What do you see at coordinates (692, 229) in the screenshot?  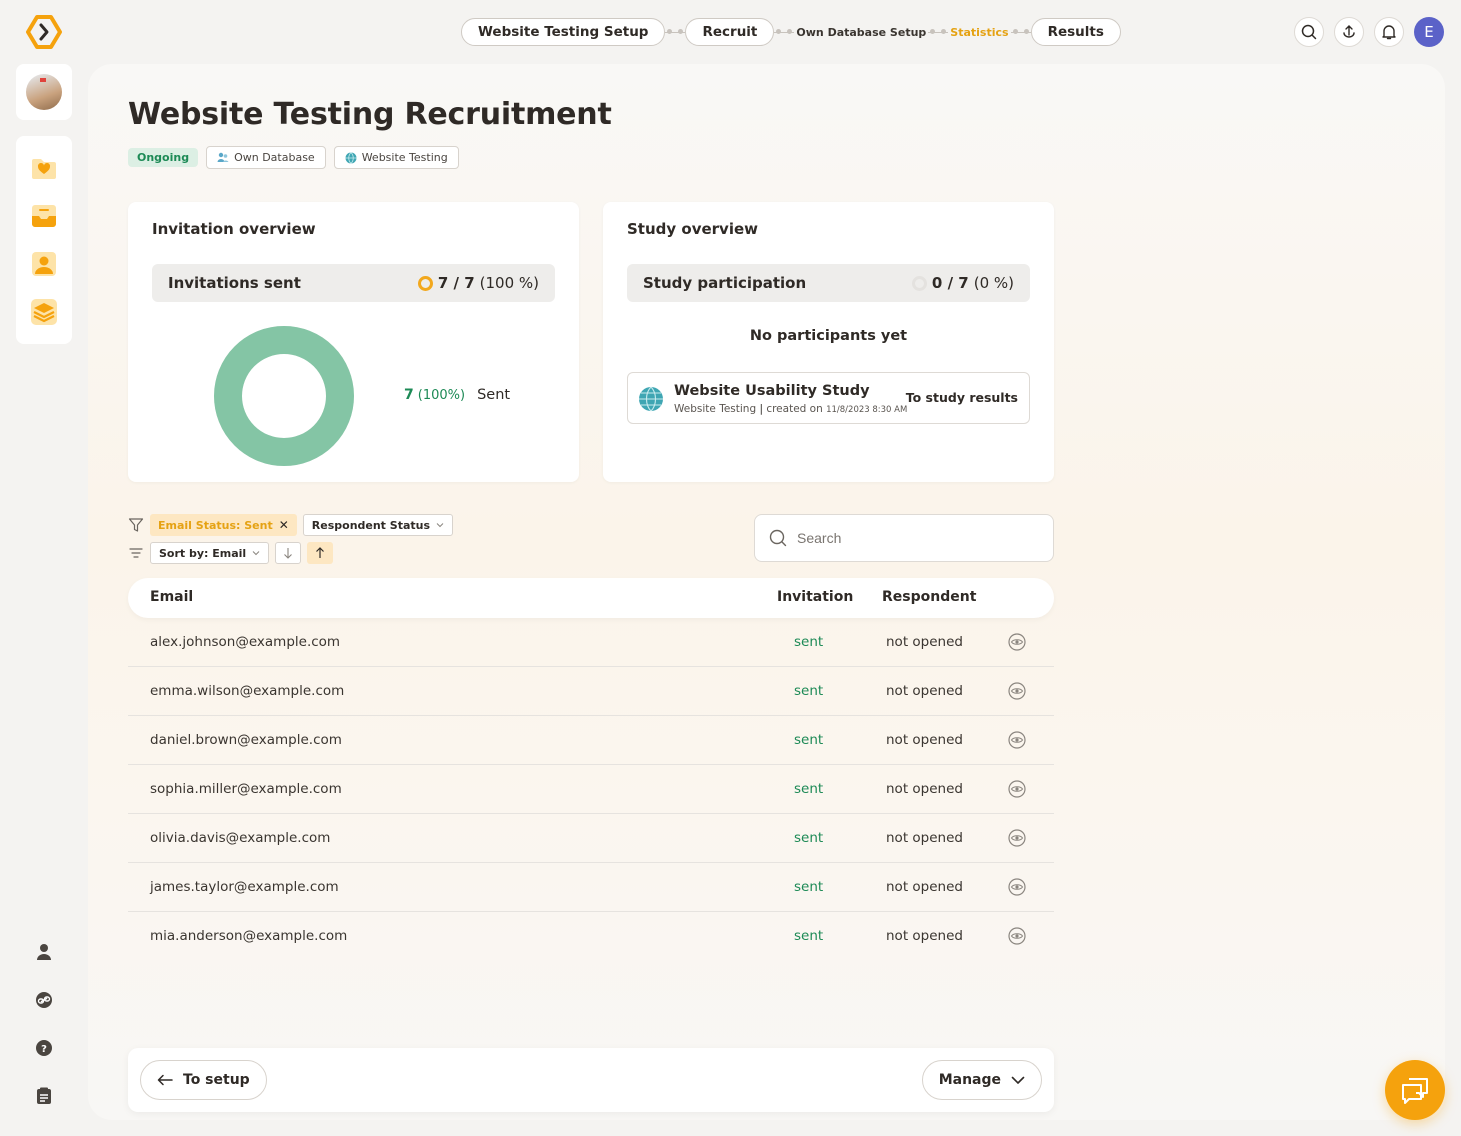 I see `card-title: Study overview` at bounding box center [692, 229].